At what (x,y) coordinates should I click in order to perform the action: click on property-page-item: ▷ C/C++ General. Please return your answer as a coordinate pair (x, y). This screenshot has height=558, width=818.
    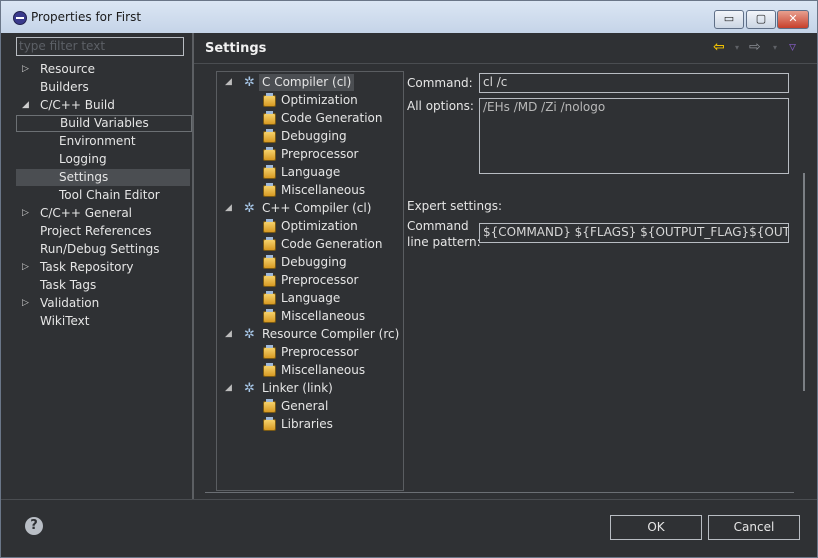
    Looking at the image, I should click on (103, 213).